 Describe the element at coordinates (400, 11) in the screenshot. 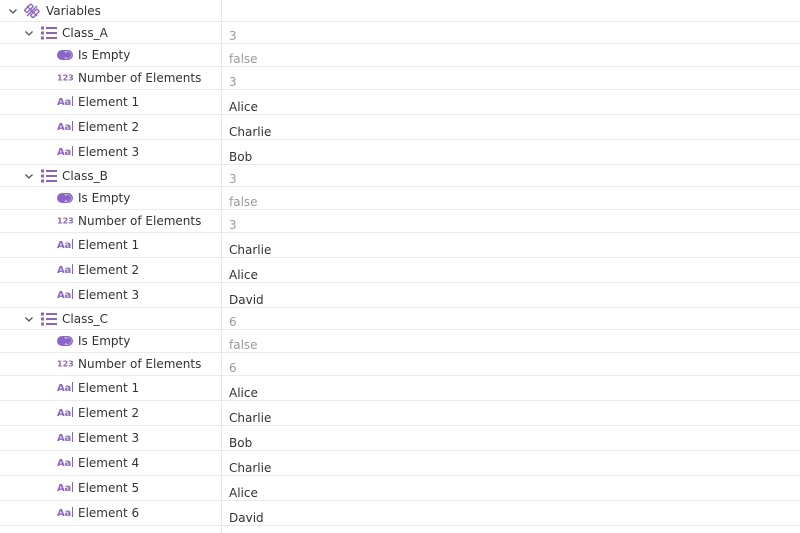

I see `tree-row-variables: Variables` at that location.